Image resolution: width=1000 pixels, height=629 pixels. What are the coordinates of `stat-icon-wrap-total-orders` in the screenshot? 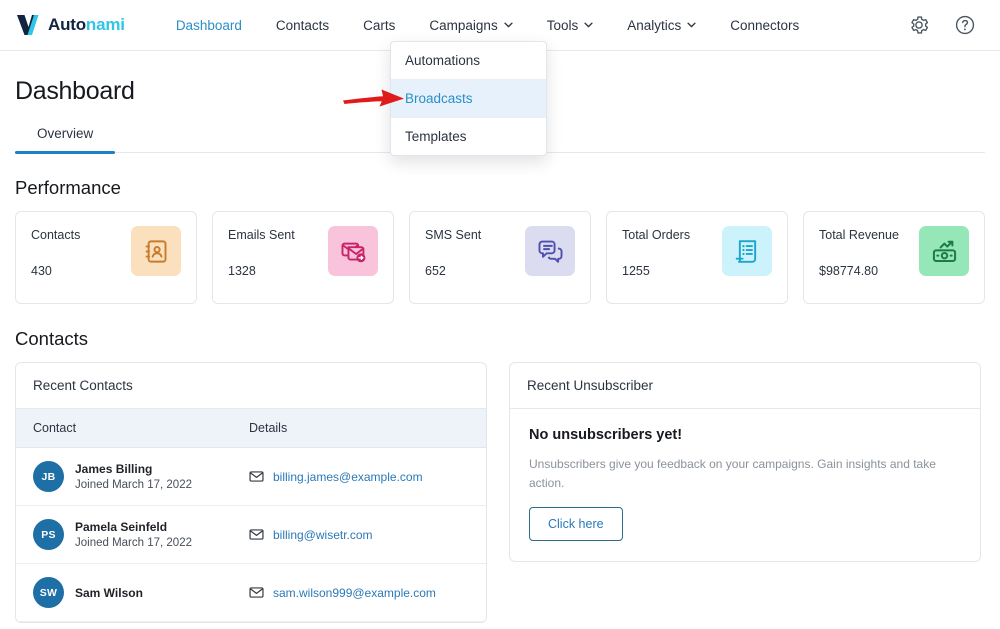 It's located at (747, 251).